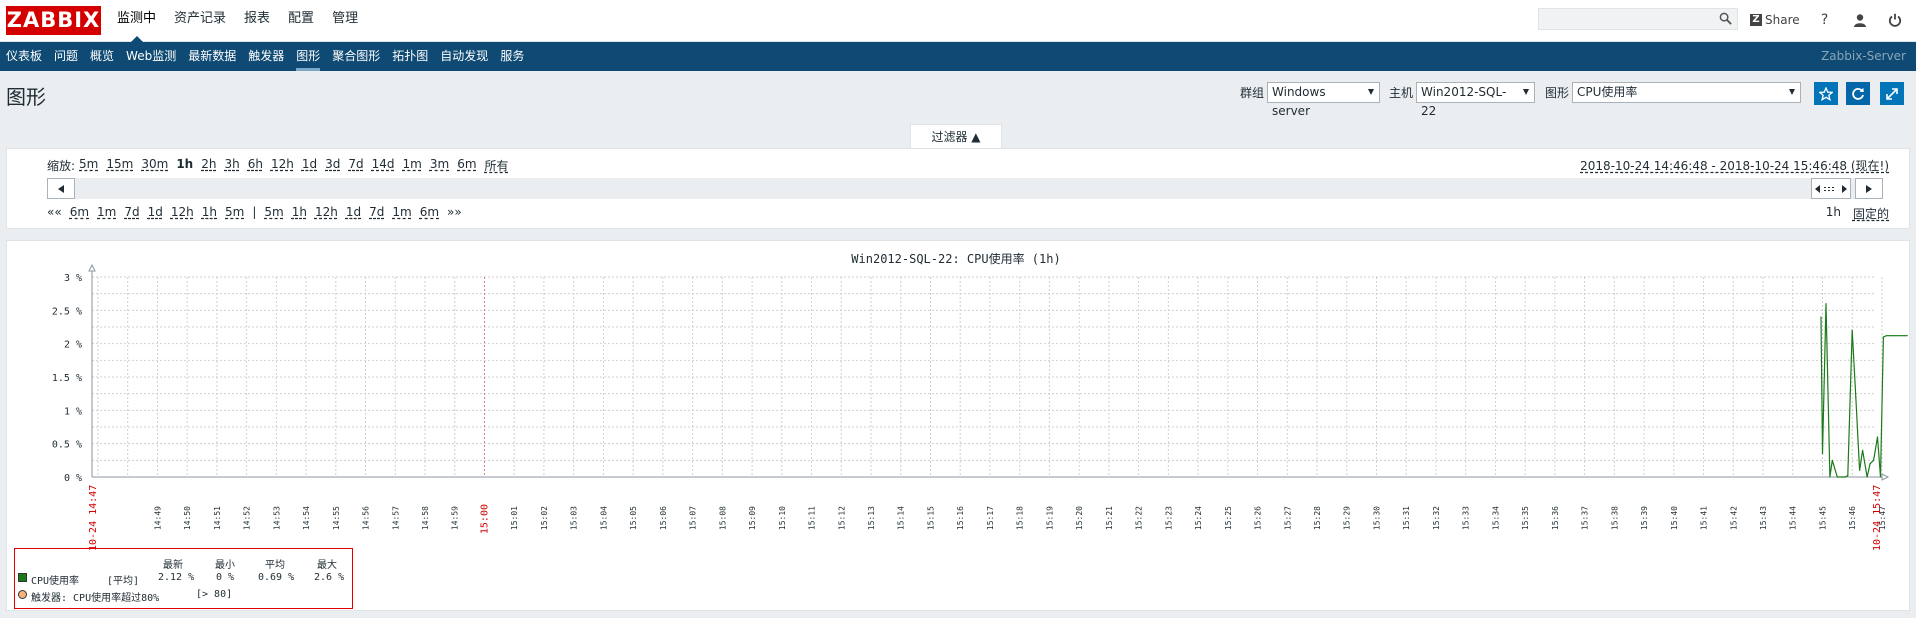 This screenshot has height=618, width=1916. What do you see at coordinates (308, 56) in the screenshot?
I see `sub-nav-item-6: 图形` at bounding box center [308, 56].